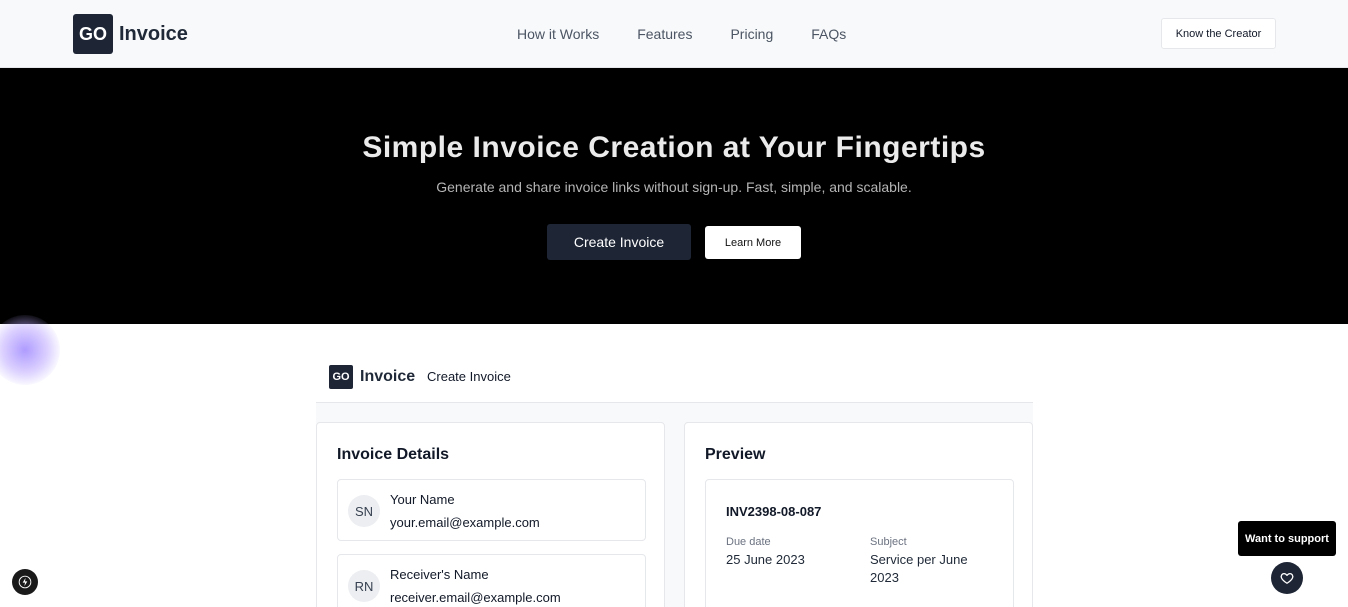 The height and width of the screenshot is (607, 1348). Describe the element at coordinates (558, 34) in the screenshot. I see `nav-link-how-it-works: How it Works` at that location.